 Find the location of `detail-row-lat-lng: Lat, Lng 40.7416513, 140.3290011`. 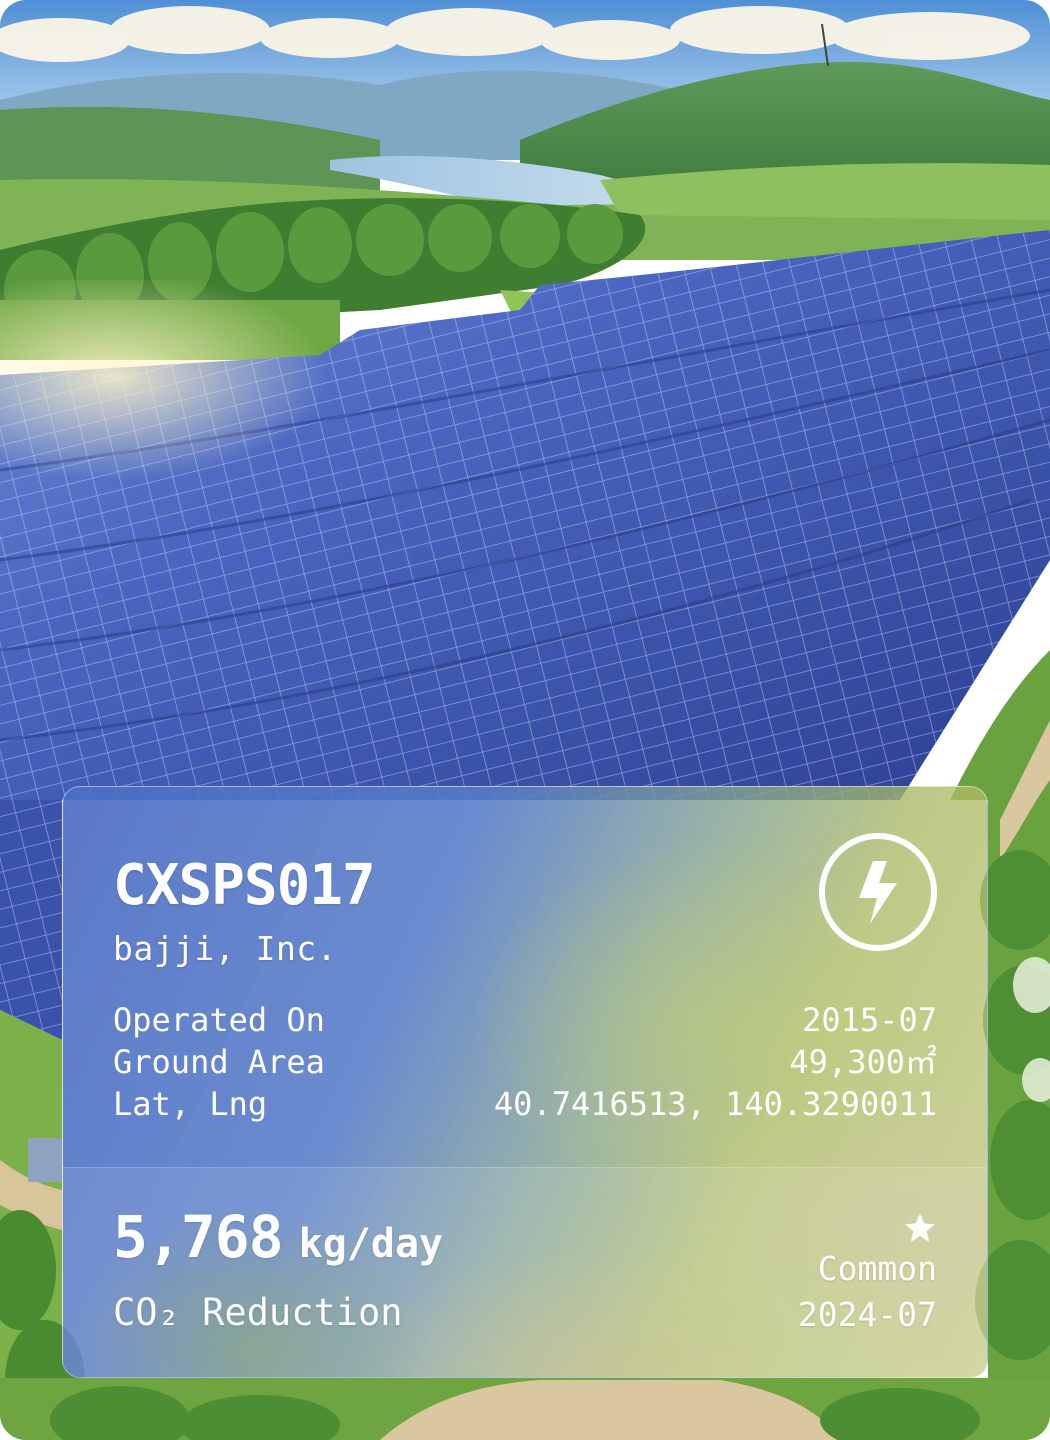

detail-row-lat-lng: Lat, Lng 40.7416513, 140.3290011 is located at coordinates (525, 1104).